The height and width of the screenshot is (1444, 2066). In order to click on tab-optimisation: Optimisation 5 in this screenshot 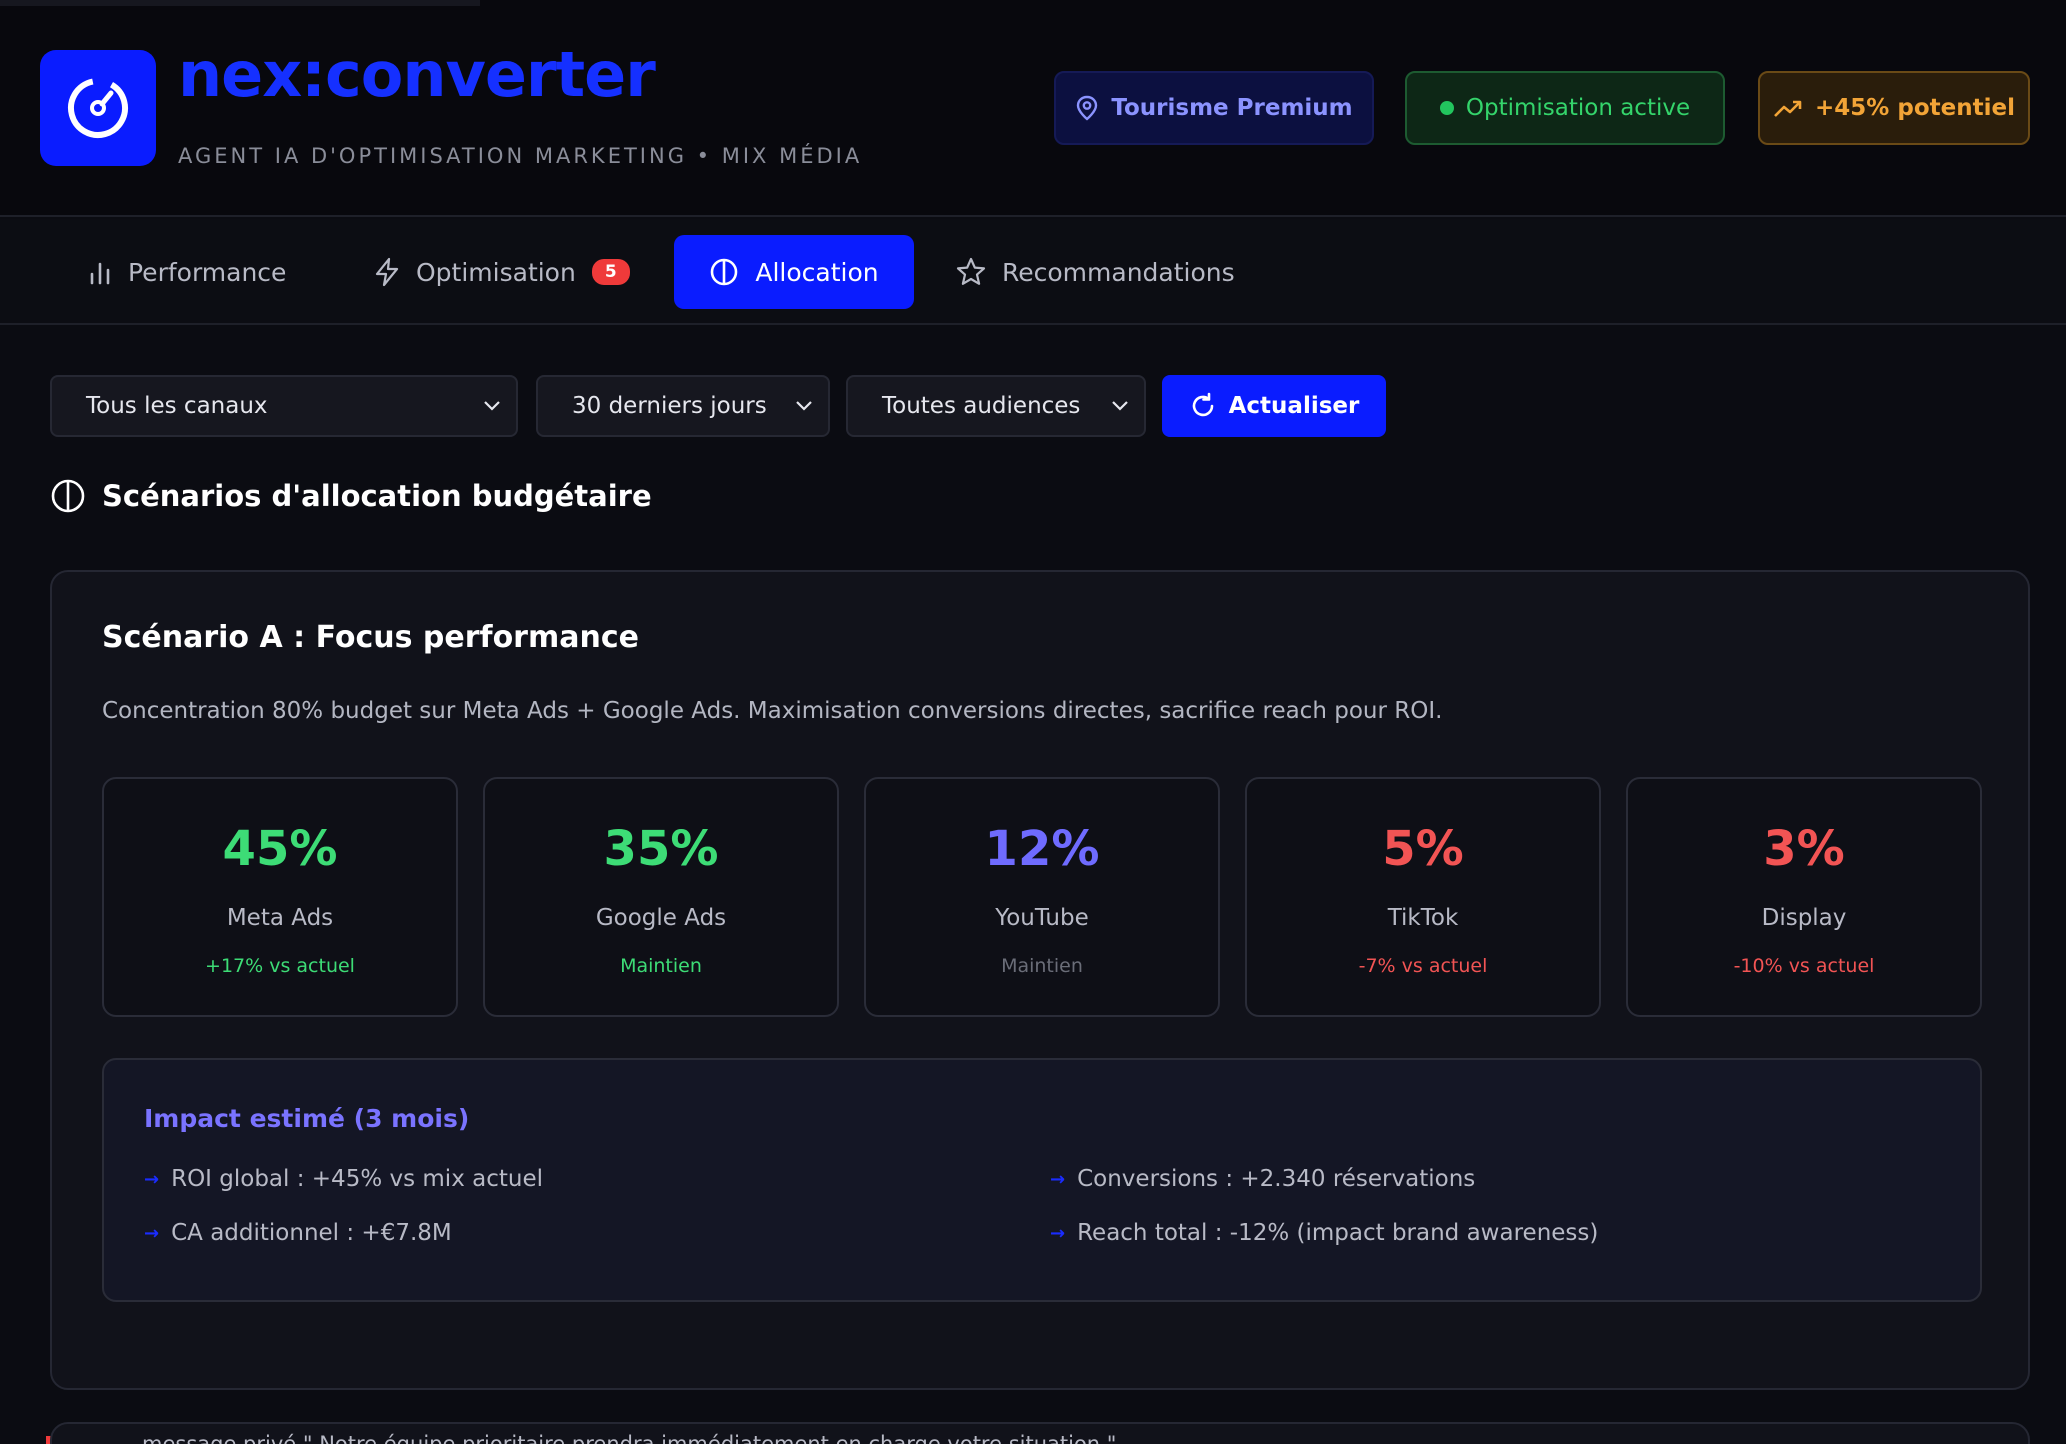, I will do `click(502, 272)`.